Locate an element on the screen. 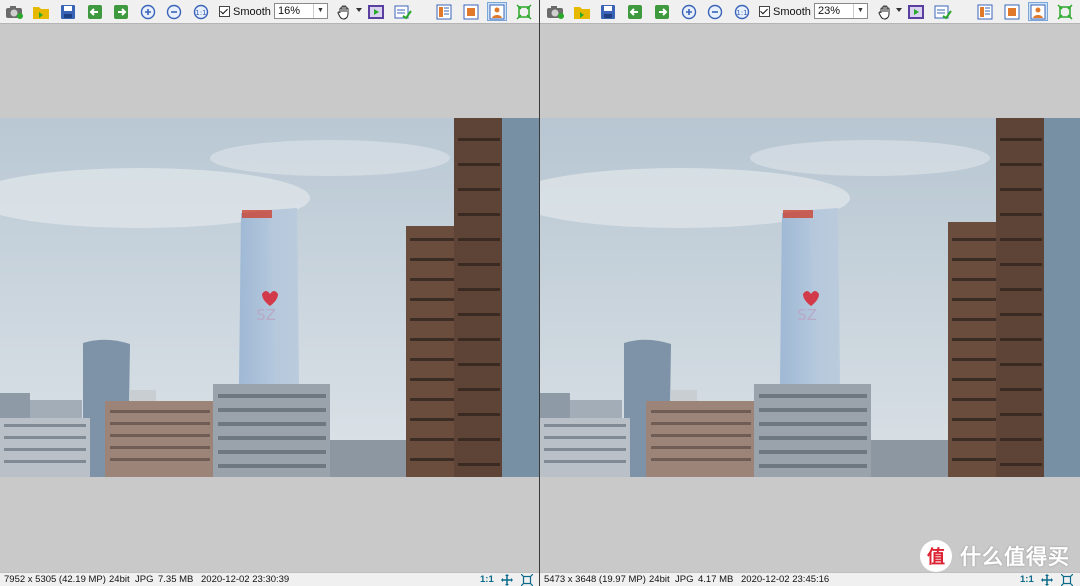 Image resolution: width=1080 pixels, height=586 pixels. zoom-select: 23% ▼ is located at coordinates (841, 11).